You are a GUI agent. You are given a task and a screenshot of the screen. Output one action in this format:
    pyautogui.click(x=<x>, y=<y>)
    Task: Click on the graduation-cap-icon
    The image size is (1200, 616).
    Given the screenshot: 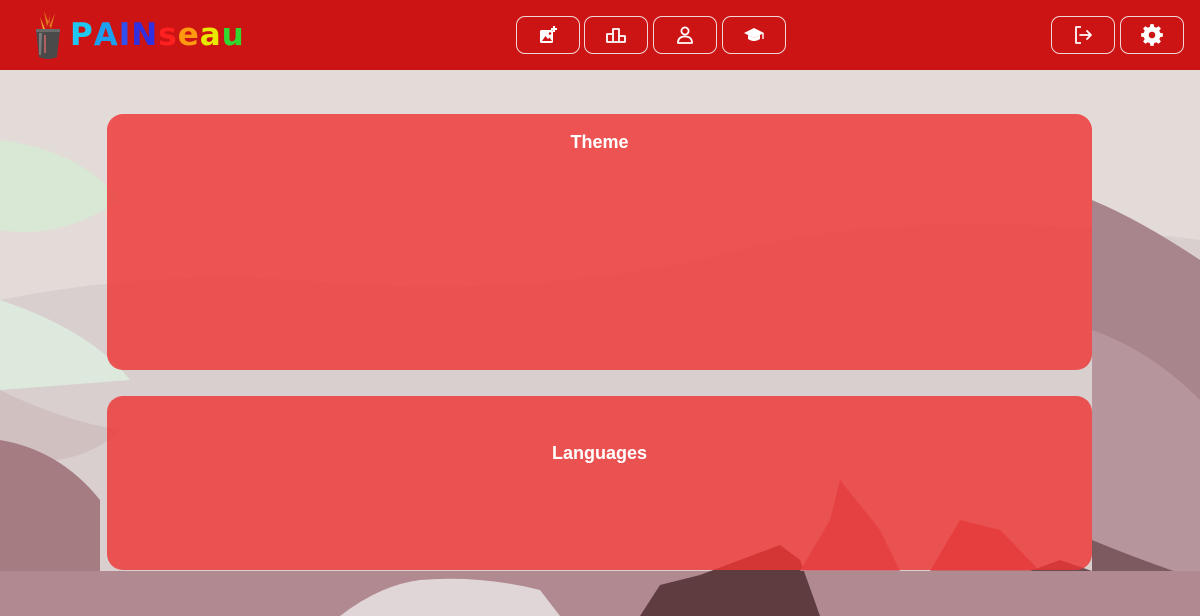 What is the action you would take?
    pyautogui.click(x=754, y=34)
    